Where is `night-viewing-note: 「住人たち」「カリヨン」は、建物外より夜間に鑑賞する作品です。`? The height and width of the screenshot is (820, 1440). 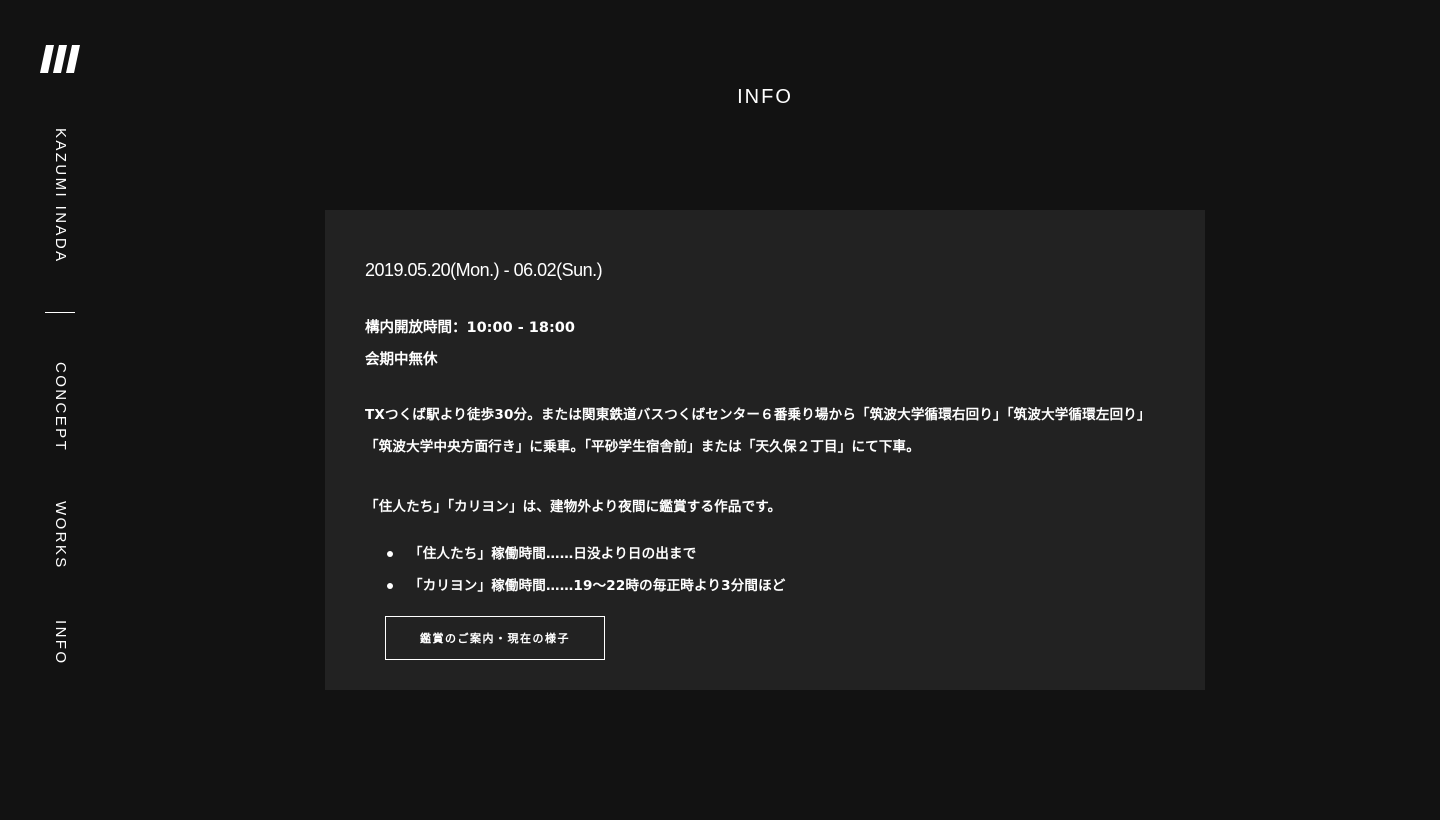 night-viewing-note: 「住人たち」「カリヨン」は、建物外より夜間に鑑賞する作品です。 is located at coordinates (573, 507).